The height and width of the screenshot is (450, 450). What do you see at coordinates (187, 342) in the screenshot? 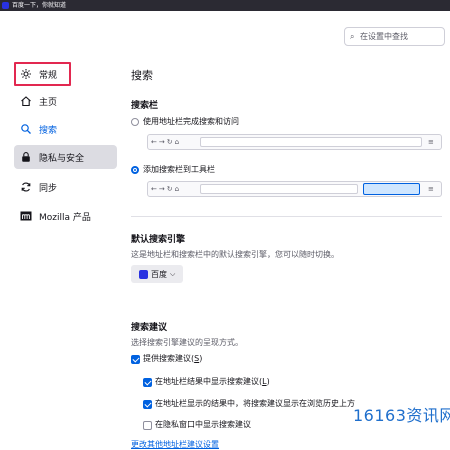
I see `suggestions-description: 选择搜索引擎建议的呈现方式。` at bounding box center [187, 342].